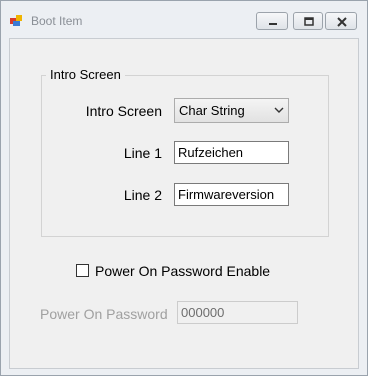  What do you see at coordinates (279, 110) in the screenshot?
I see `chevron-down-icon` at bounding box center [279, 110].